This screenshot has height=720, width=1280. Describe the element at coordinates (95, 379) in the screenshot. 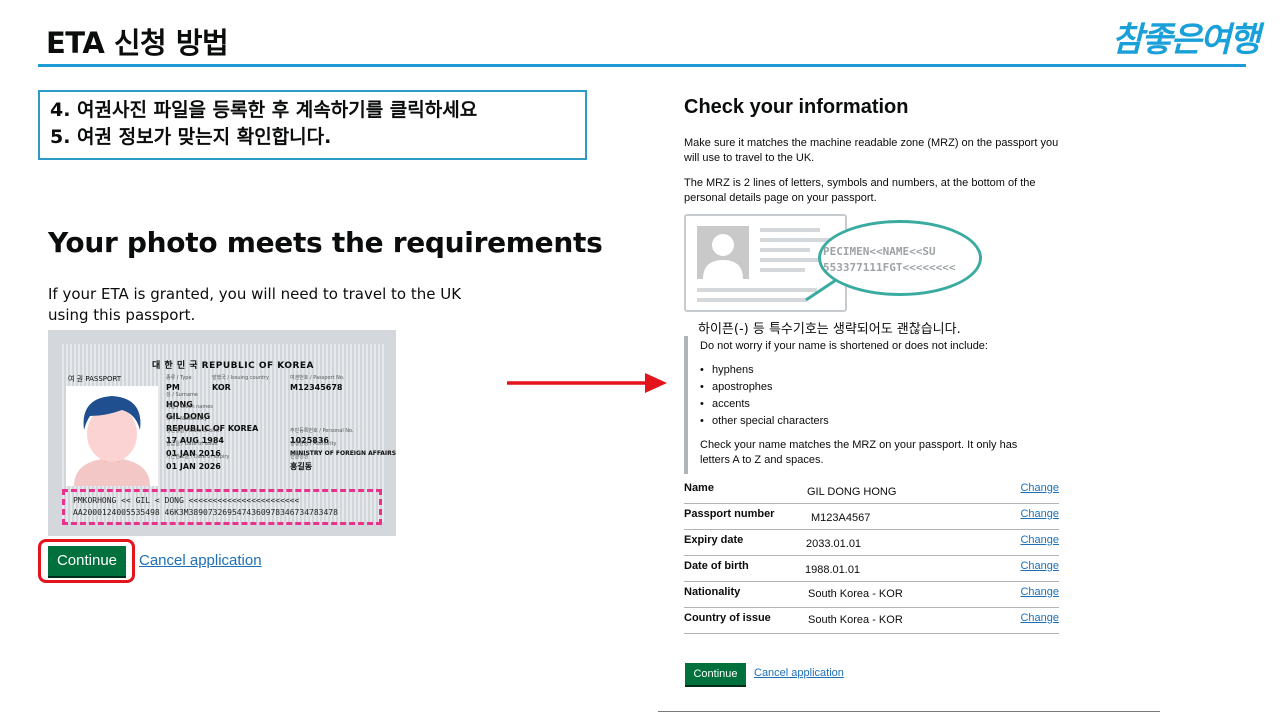

I see `passport-kind: 여 권 PASSPORT` at that location.